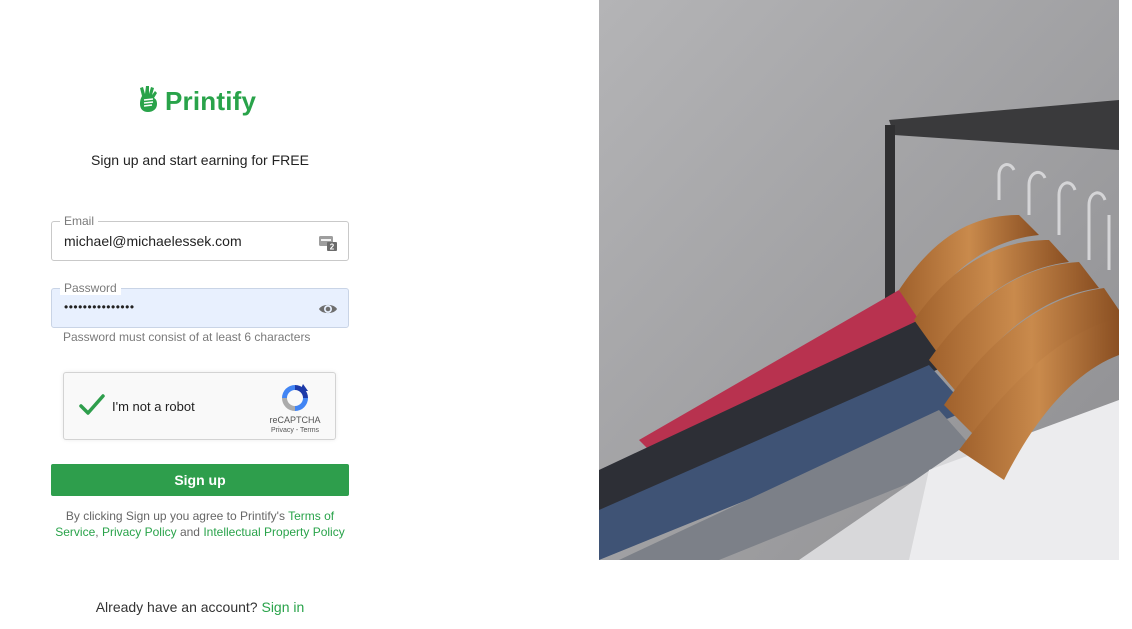 The image size is (1132, 629). I want to click on checkmark-icon, so click(92, 405).